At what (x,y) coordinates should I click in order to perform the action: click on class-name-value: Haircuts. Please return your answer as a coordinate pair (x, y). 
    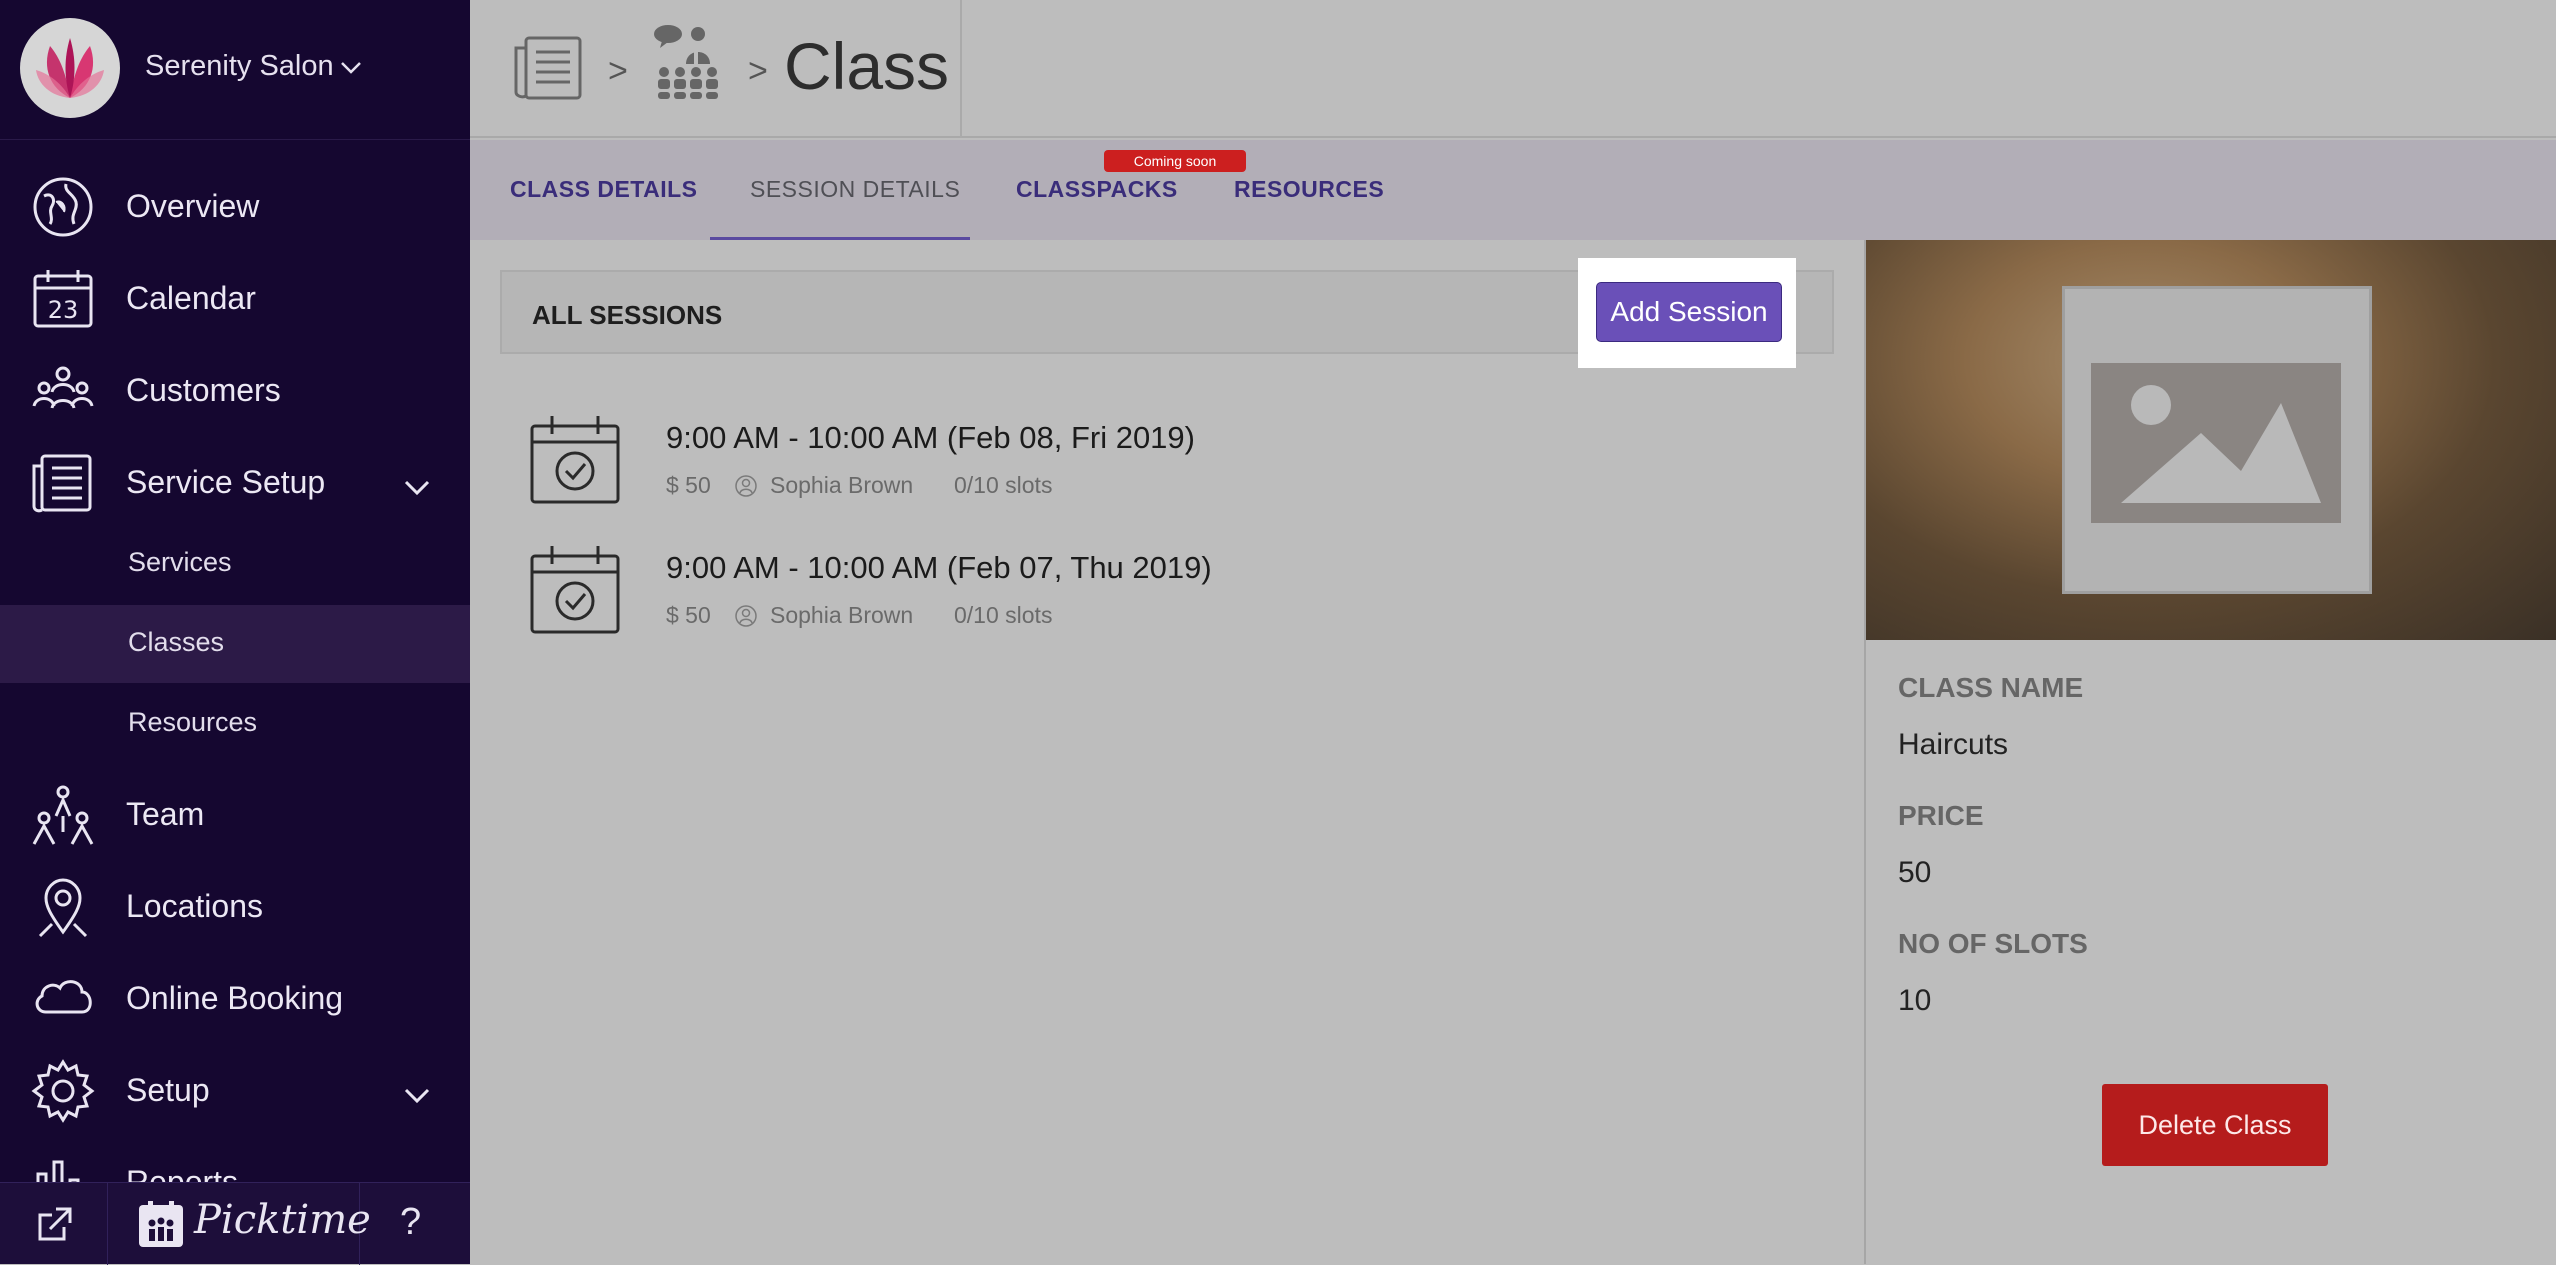
    Looking at the image, I should click on (1953, 744).